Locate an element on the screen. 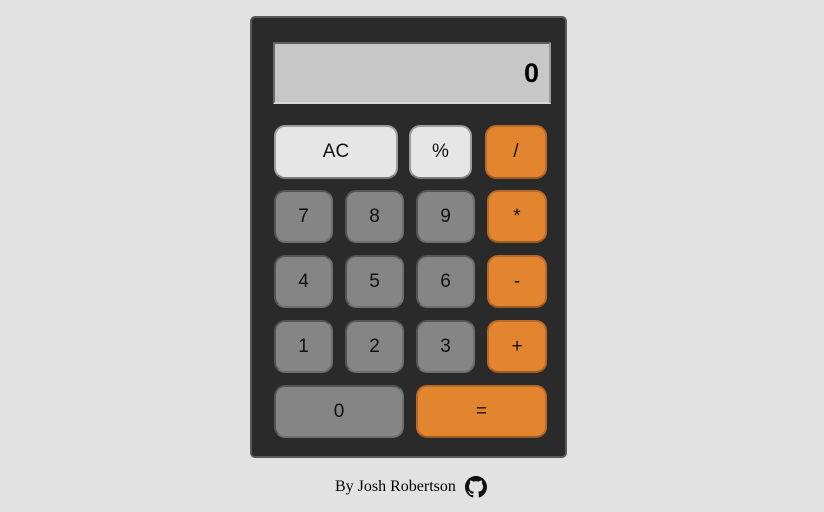 The width and height of the screenshot is (824, 512). digit-3-button: 3 is located at coordinates (445, 346).